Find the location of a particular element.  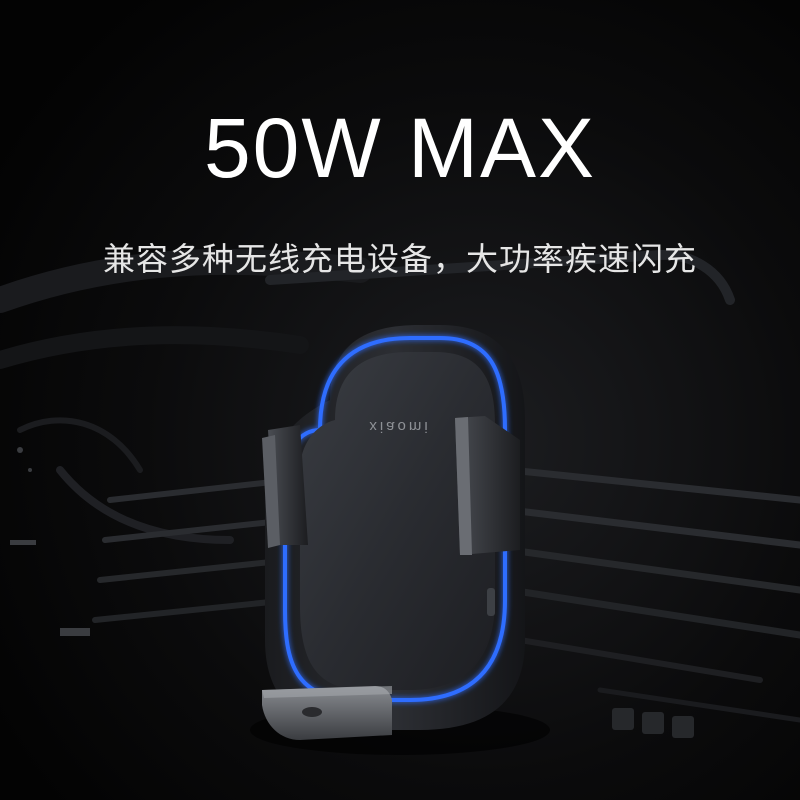

brand-mark: xiaomi is located at coordinates (399, 426).